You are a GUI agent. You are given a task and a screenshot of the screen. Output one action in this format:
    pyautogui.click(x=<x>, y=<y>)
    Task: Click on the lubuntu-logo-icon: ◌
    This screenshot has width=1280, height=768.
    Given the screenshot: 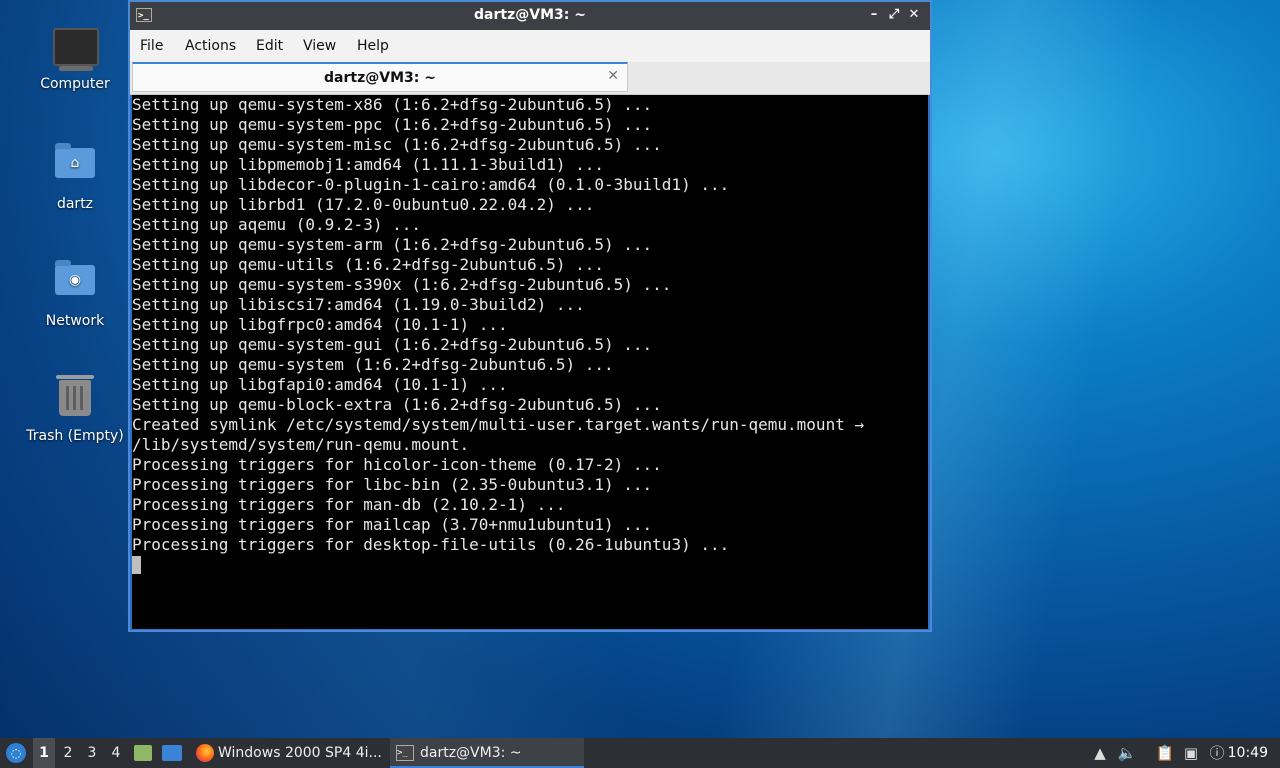 What is the action you would take?
    pyautogui.click(x=16, y=753)
    